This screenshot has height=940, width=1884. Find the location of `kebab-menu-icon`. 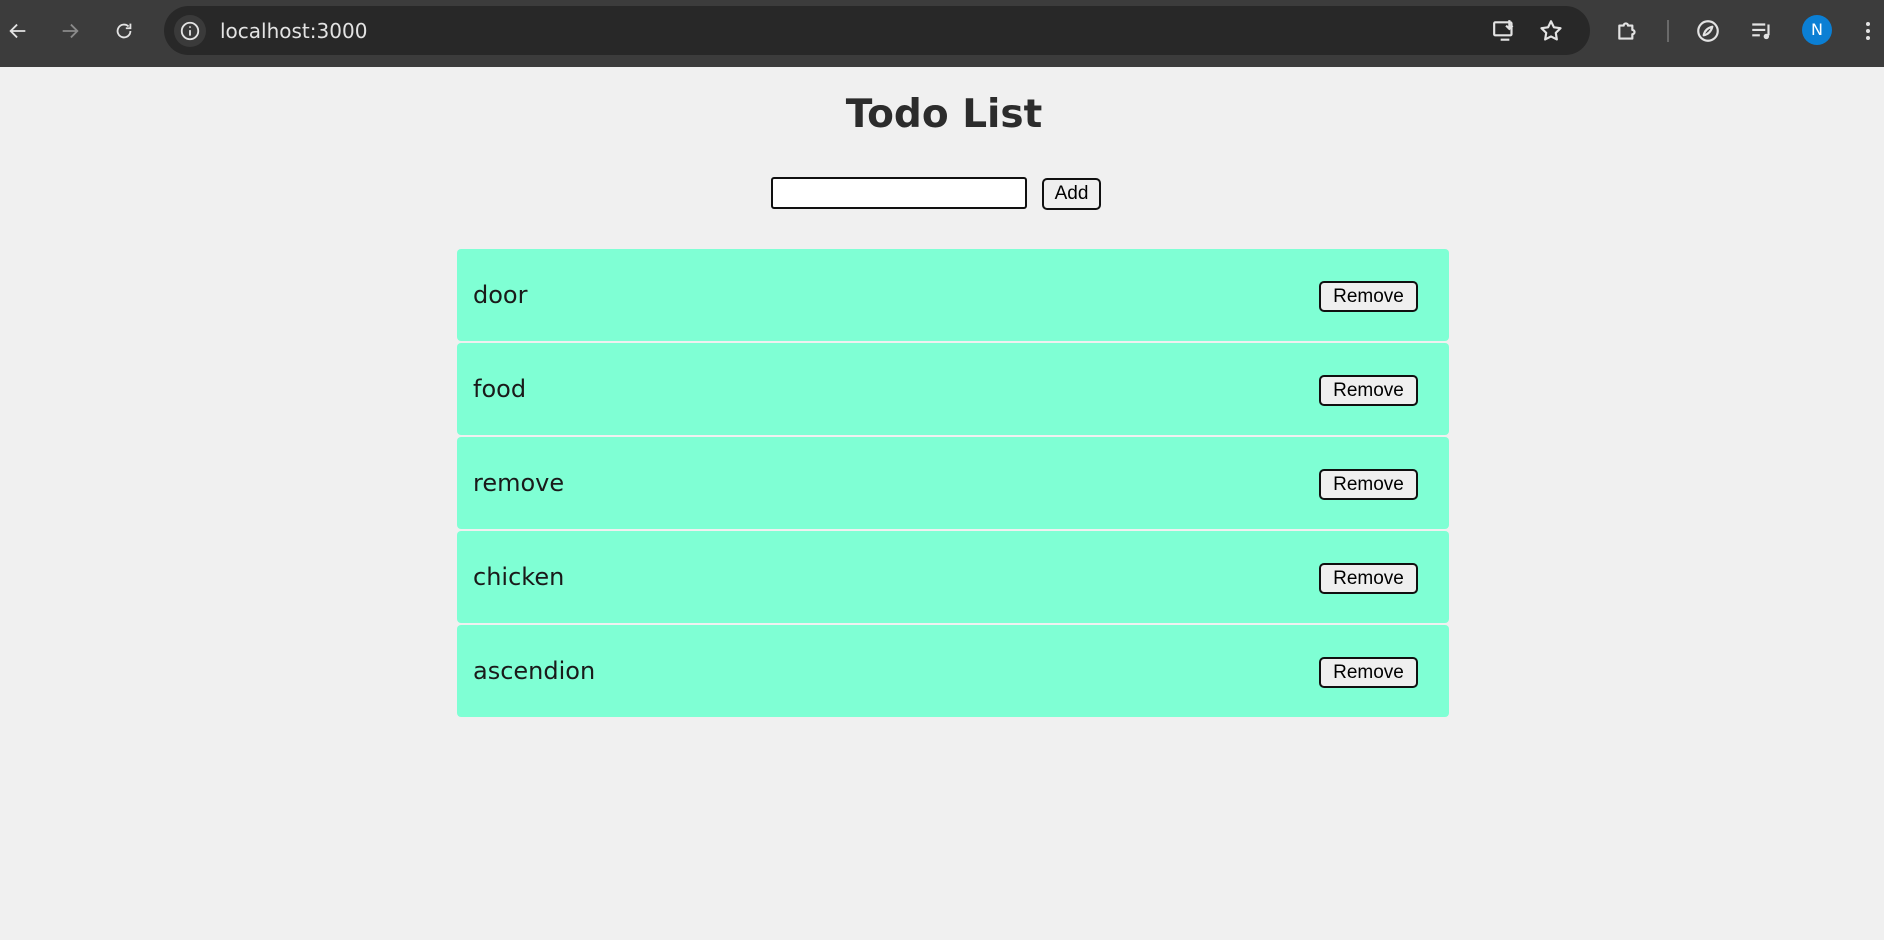

kebab-menu-icon is located at coordinates (1868, 31).